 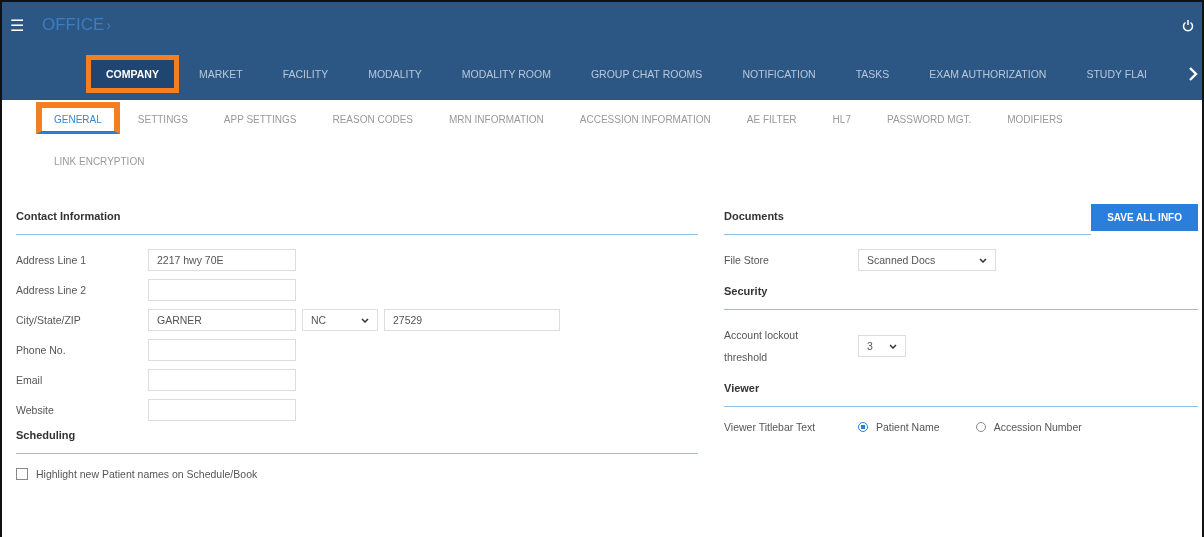 I want to click on nav-tab: GROUP CHAT ROOMS, so click(x=646, y=74).